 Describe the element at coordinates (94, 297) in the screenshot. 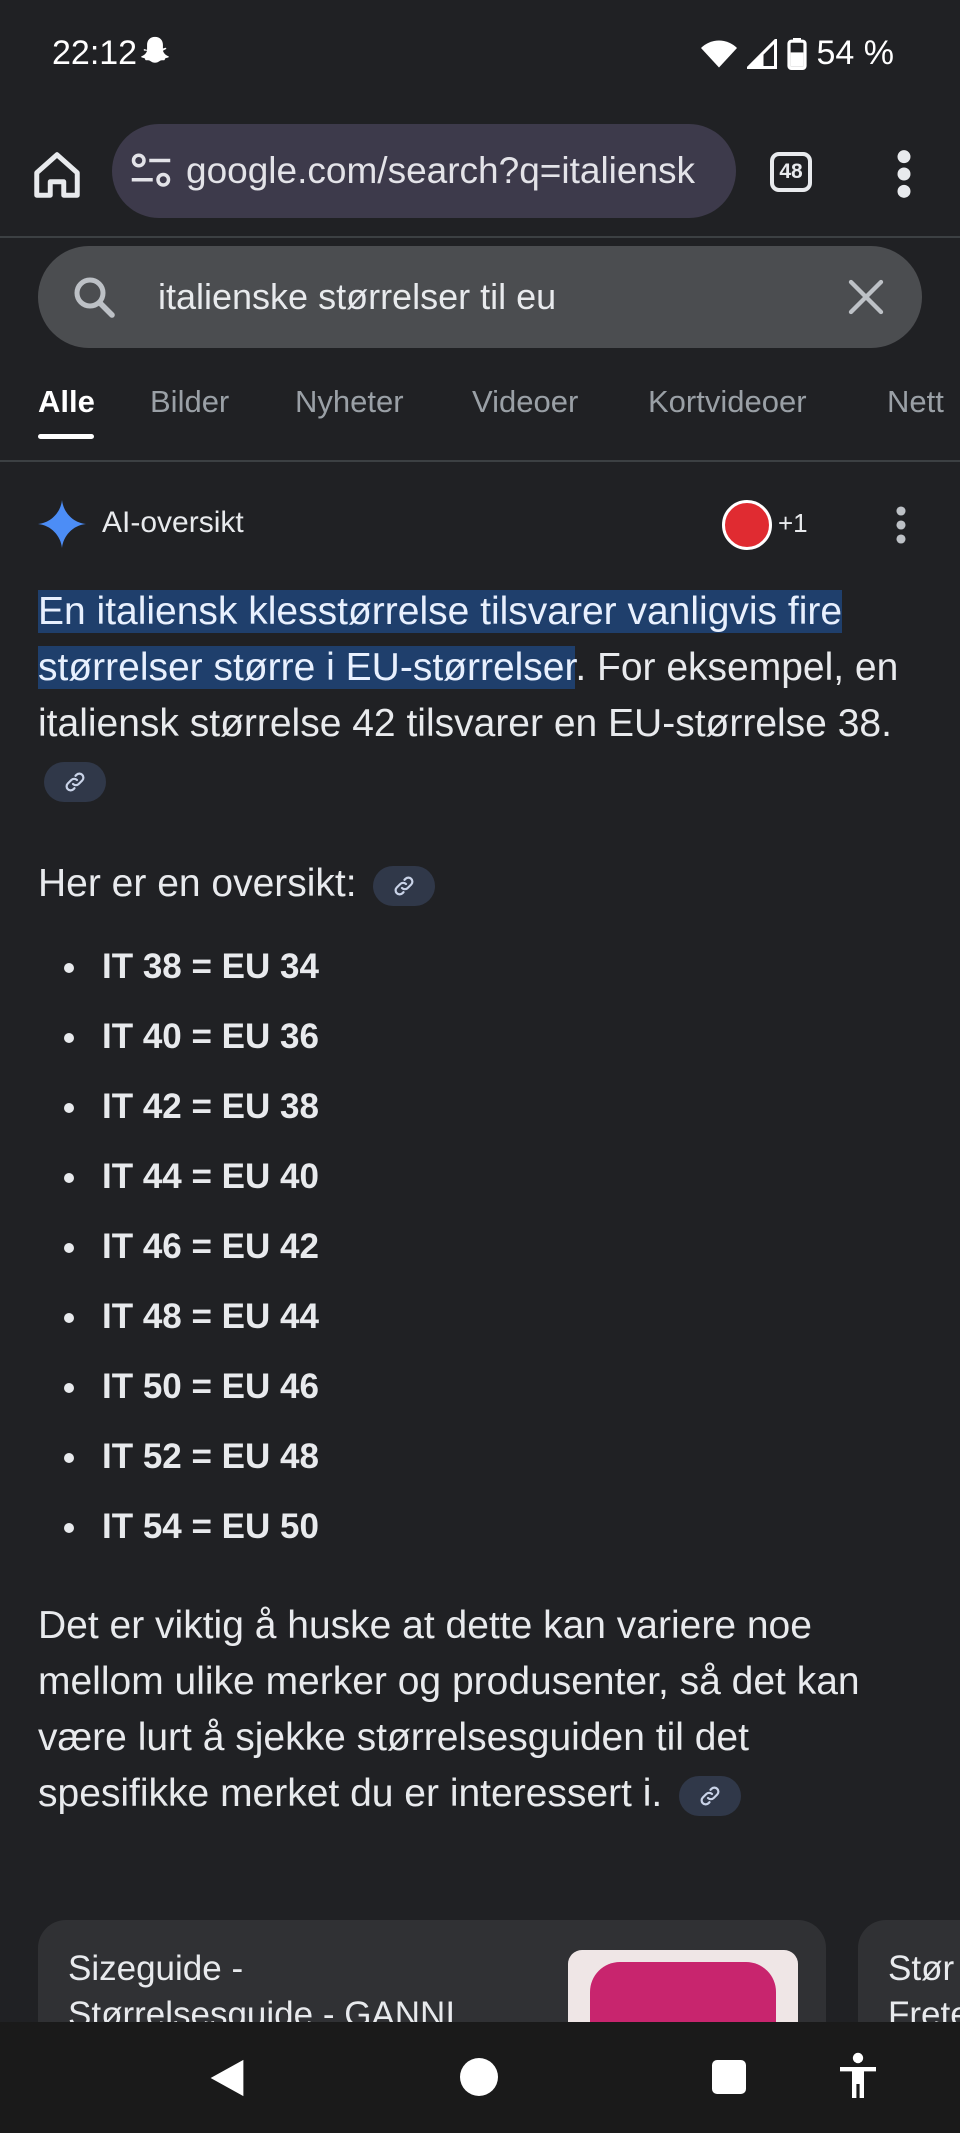

I see `search-icon` at that location.